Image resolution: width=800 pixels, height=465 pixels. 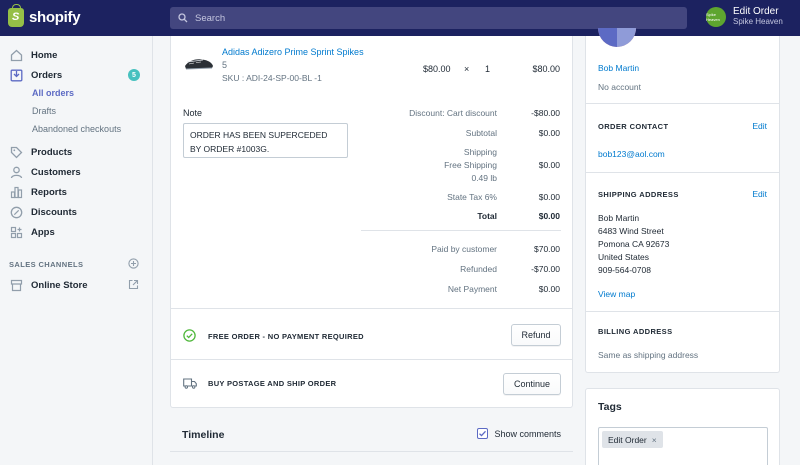 What do you see at coordinates (189, 335) in the screenshot?
I see `check-circle-icon` at bounding box center [189, 335].